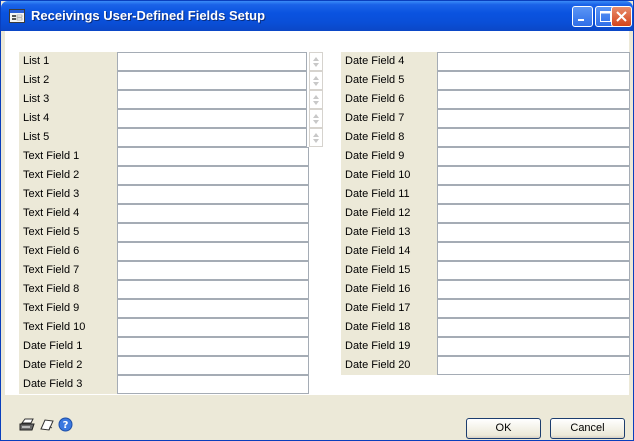  I want to click on date-field-3-input, so click(213, 384).